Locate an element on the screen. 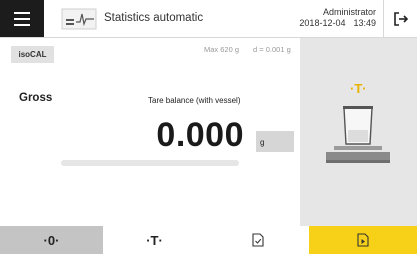 Image resolution: width=417 pixels, height=254 pixels. logout-button is located at coordinates (400, 18).